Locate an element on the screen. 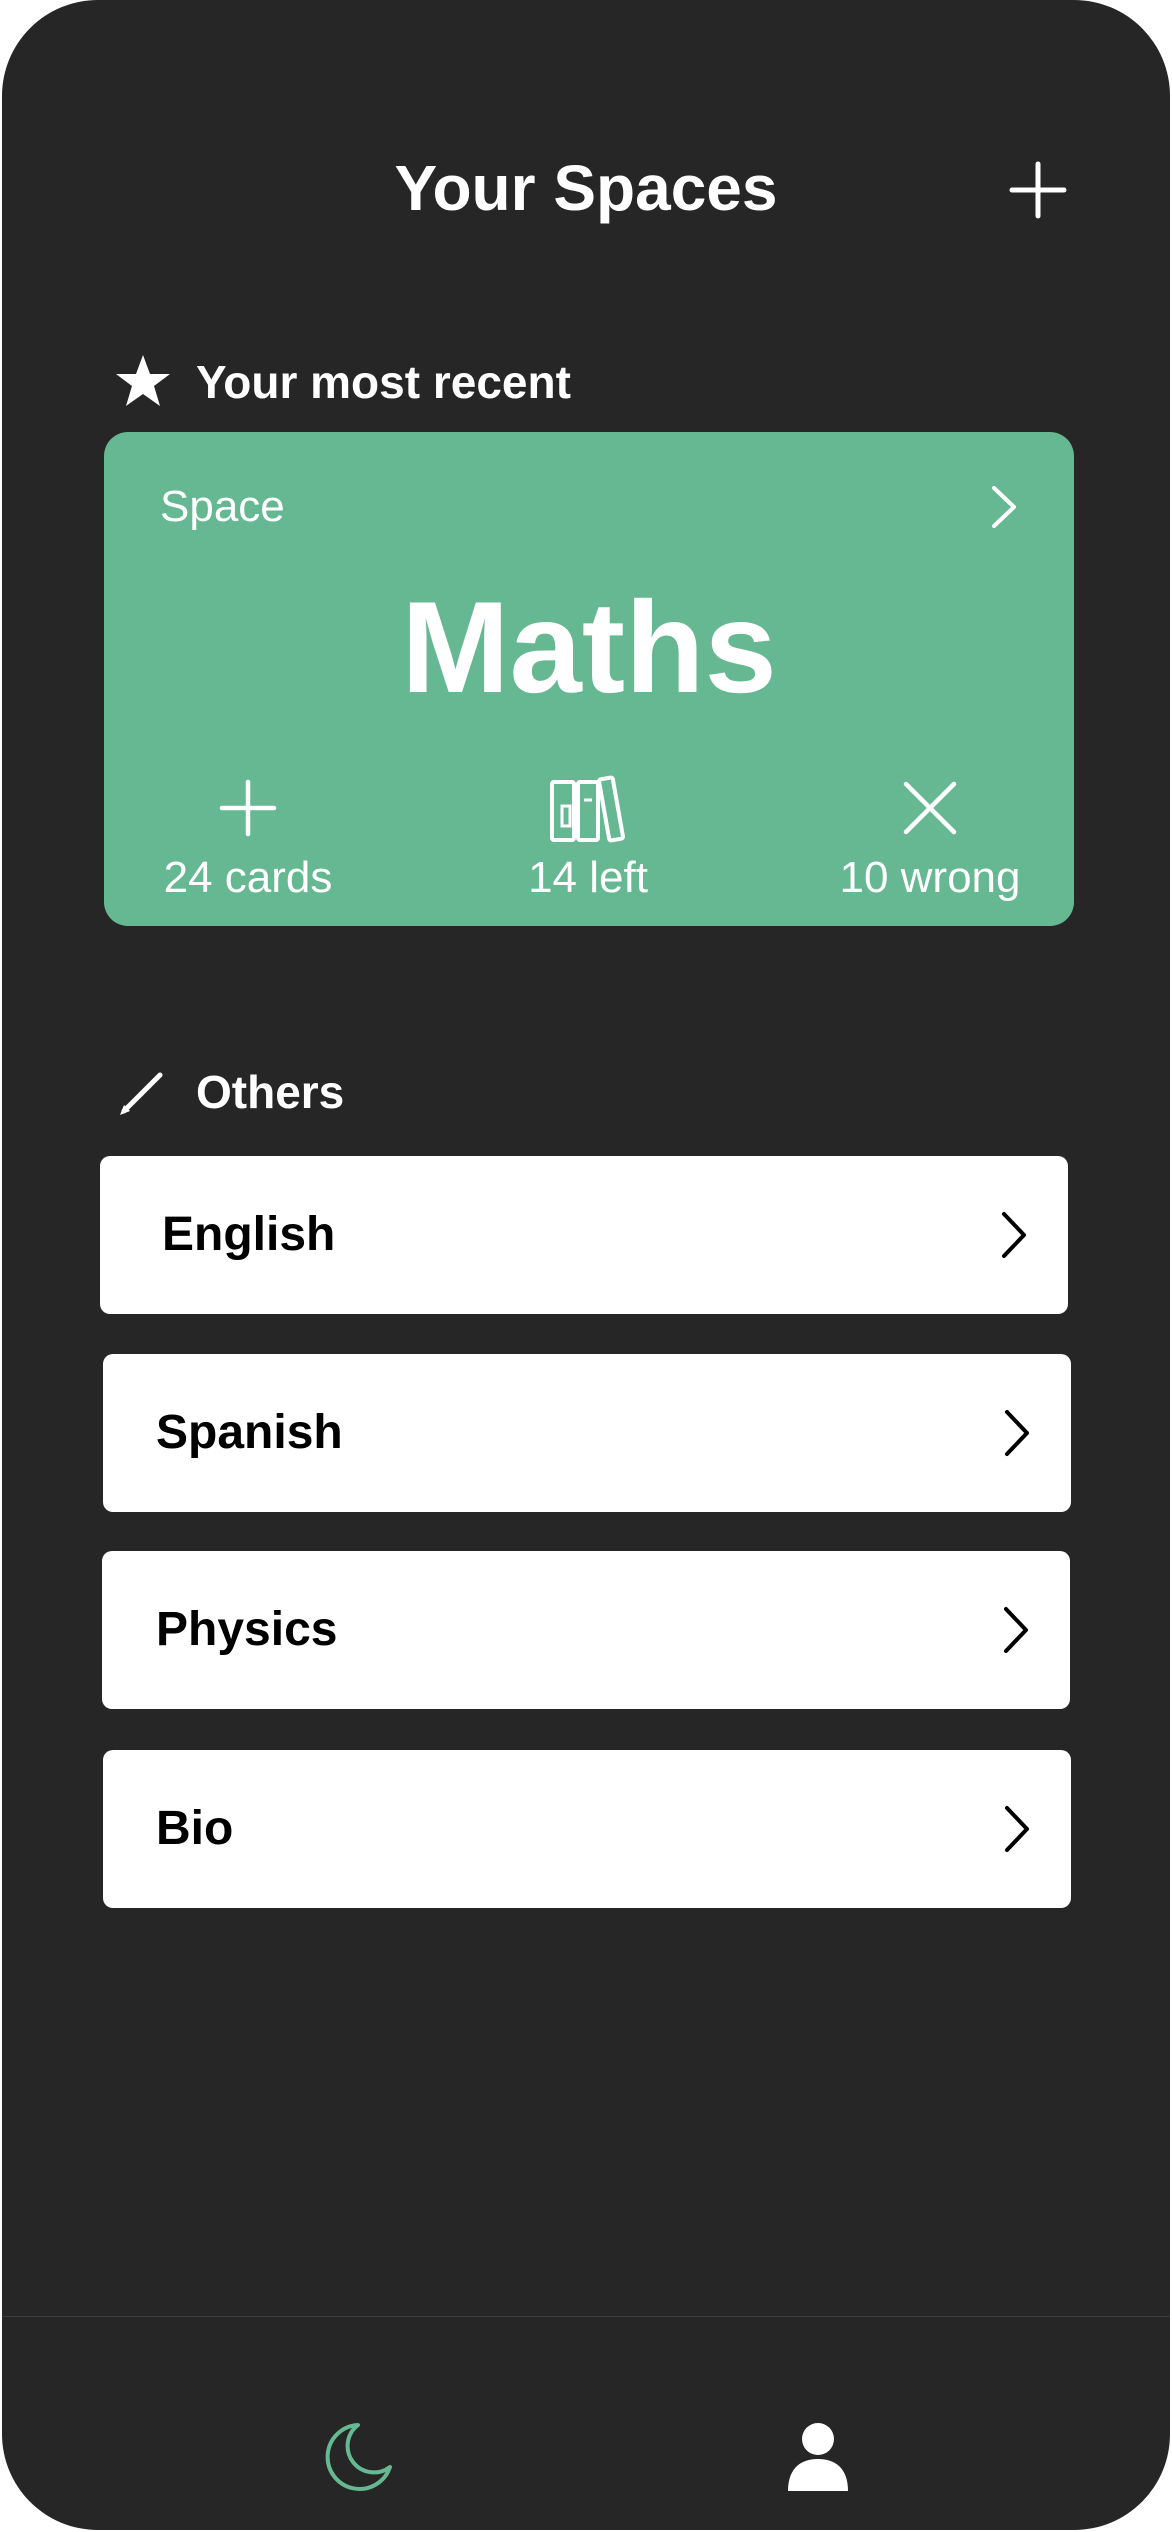 This screenshot has width=1172, height=2532. books-icon is located at coordinates (588, 808).